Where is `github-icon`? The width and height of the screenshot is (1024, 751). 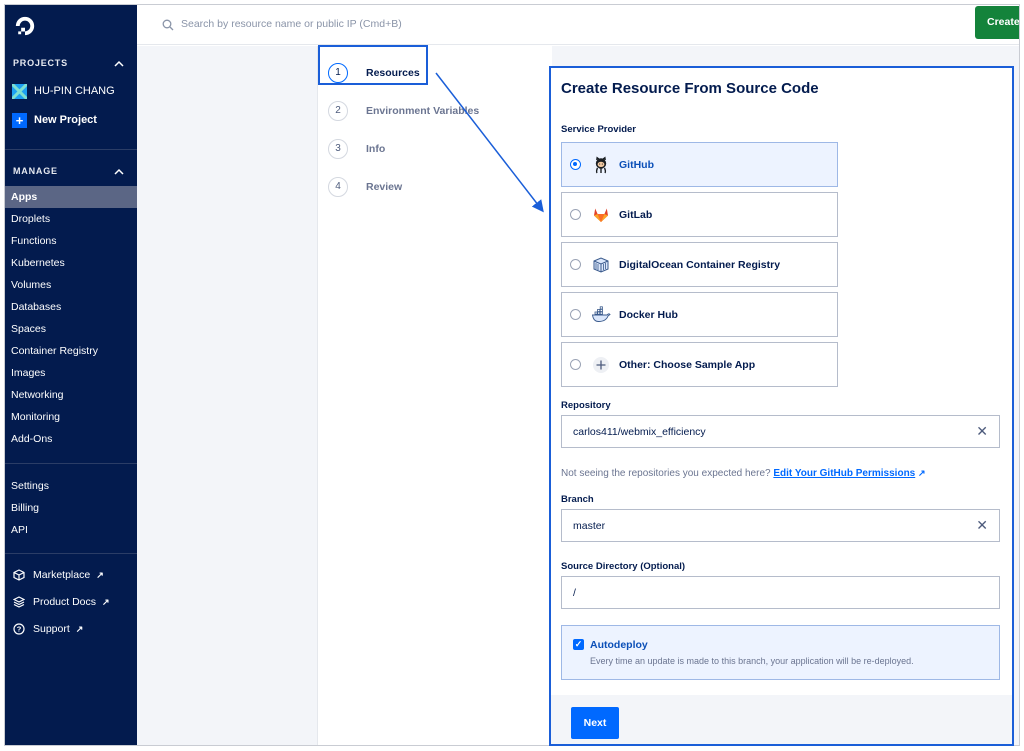
github-icon is located at coordinates (601, 165).